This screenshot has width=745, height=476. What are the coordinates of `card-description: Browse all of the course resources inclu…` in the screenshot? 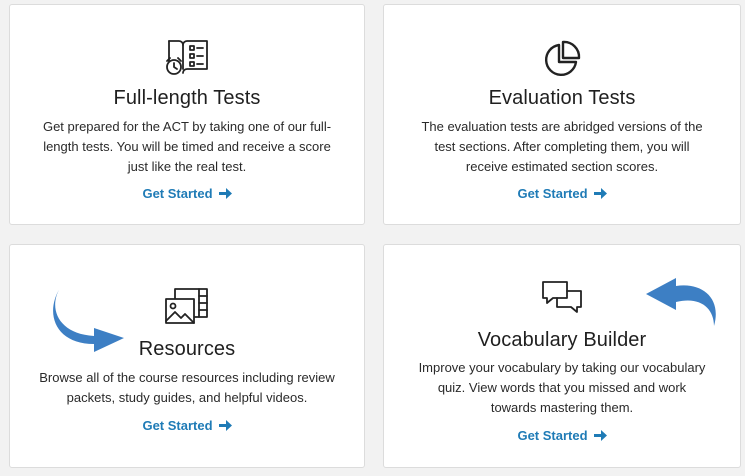 It's located at (187, 387).